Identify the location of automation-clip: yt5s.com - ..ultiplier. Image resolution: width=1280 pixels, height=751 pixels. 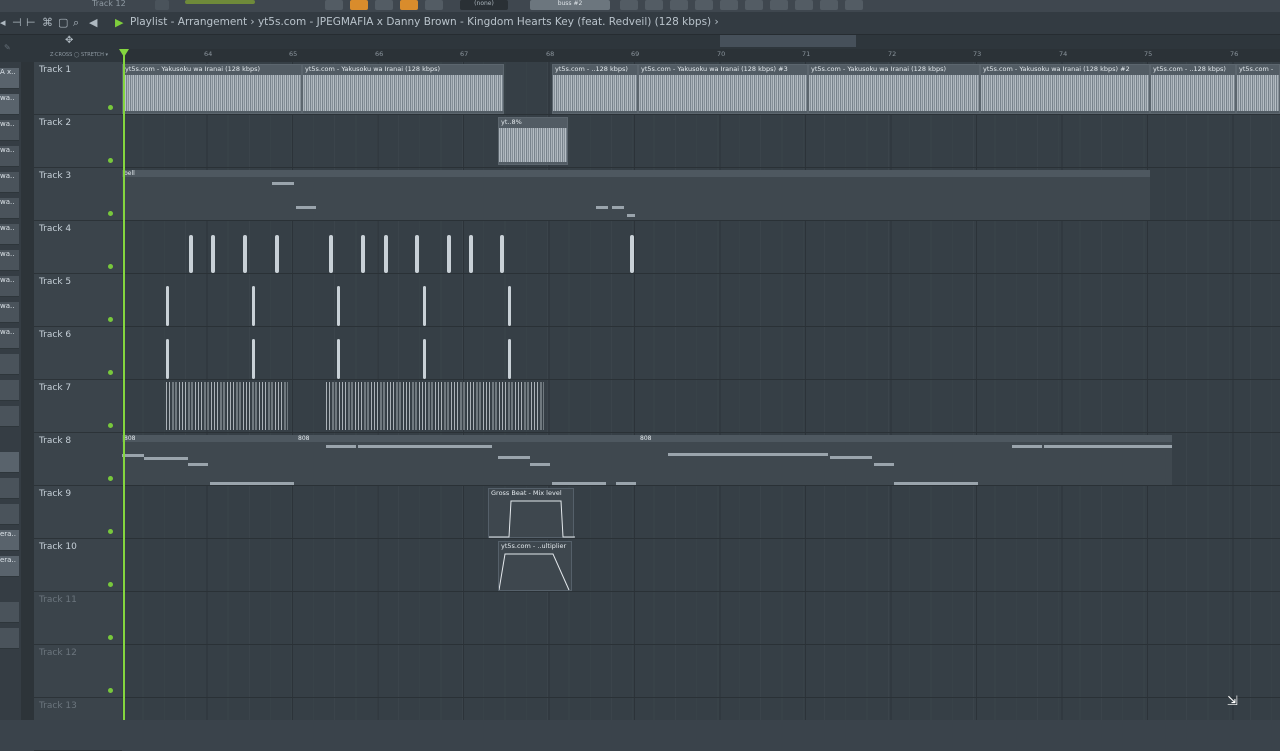
(535, 566).